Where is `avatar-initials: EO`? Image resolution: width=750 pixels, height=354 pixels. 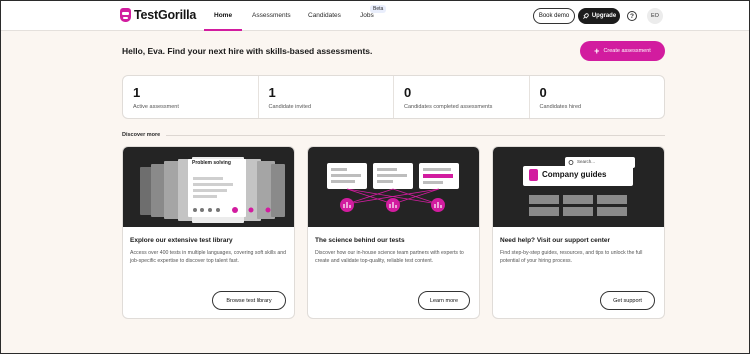
avatar-initials: EO is located at coordinates (655, 16).